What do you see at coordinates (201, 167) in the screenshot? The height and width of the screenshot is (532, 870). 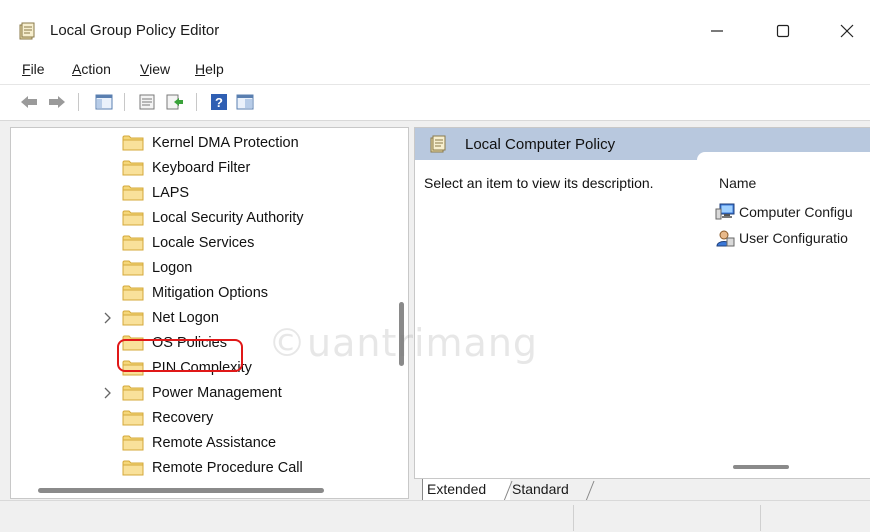 I see `tree-item-label: Keyboard Filter` at bounding box center [201, 167].